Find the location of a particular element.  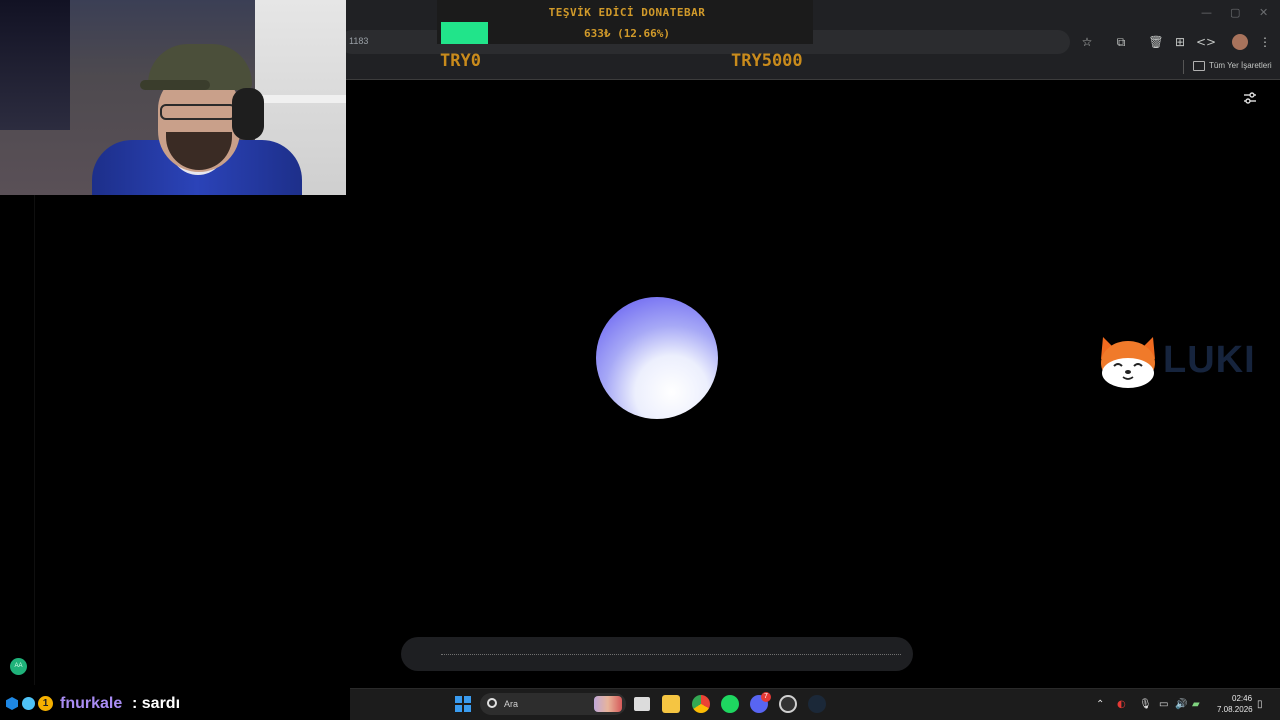

spotify-icon is located at coordinates (730, 704).